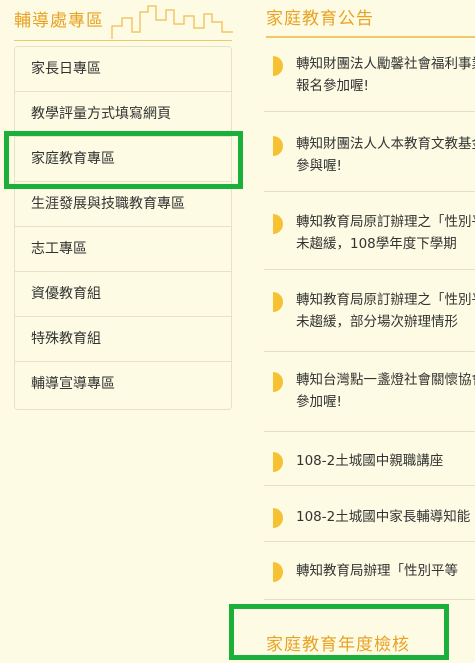  What do you see at coordinates (385, 64) in the screenshot?
I see `news-item-line1: 轉知財團法人勵馨社會福利事業基金會` at bounding box center [385, 64].